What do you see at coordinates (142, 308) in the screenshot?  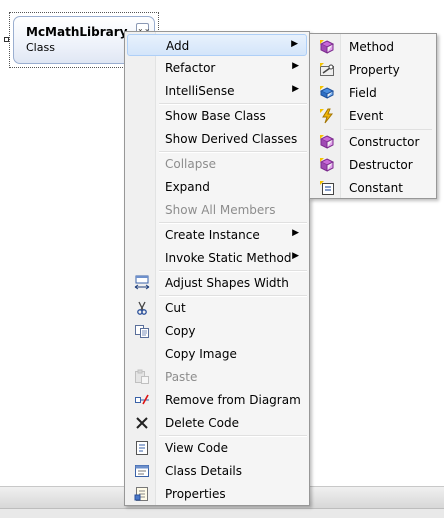 I see `scissors-icon` at bounding box center [142, 308].